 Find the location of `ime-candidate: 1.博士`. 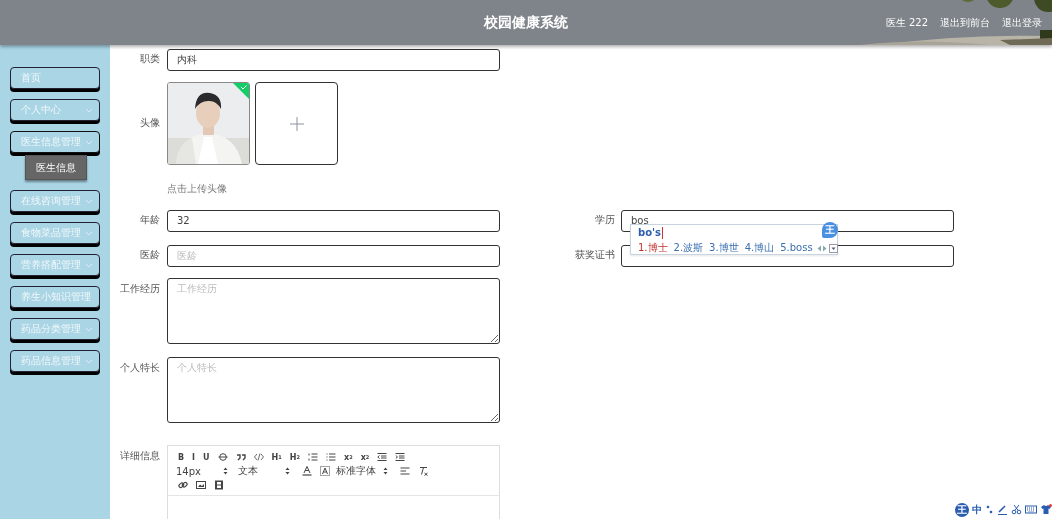

ime-candidate: 1.博士 is located at coordinates (653, 248).